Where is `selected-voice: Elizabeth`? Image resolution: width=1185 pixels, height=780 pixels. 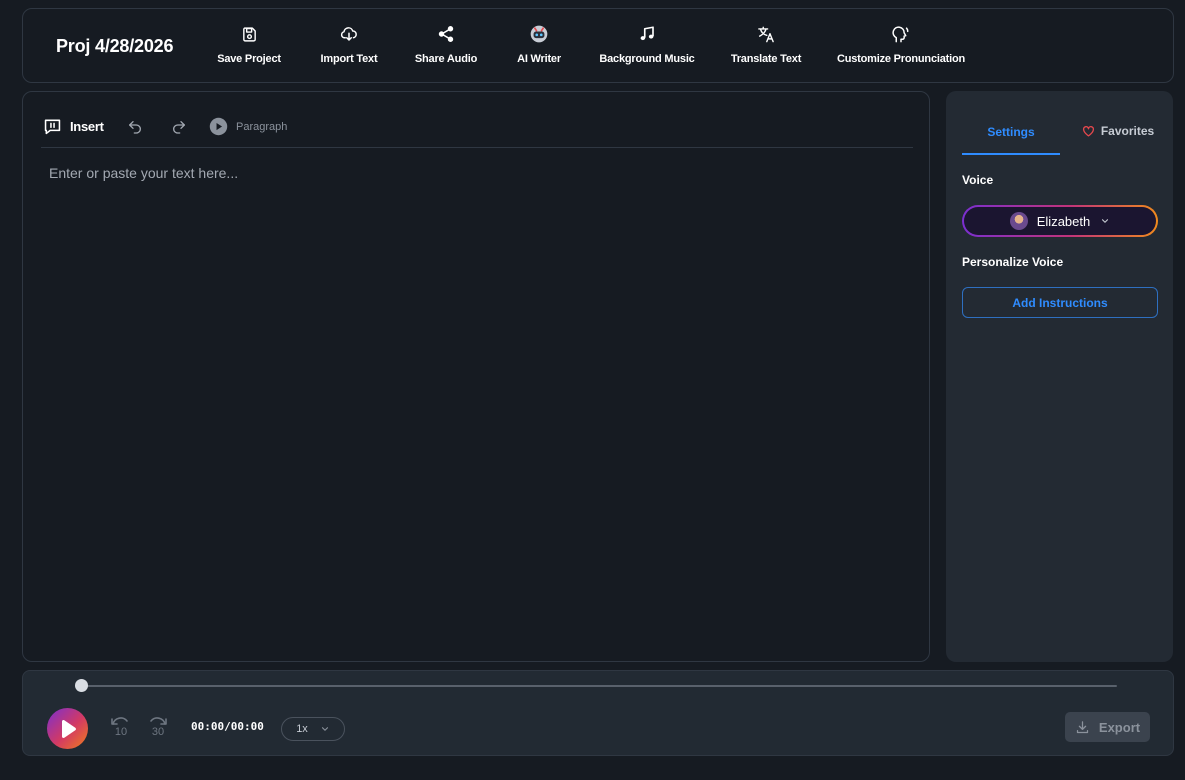 selected-voice: Elizabeth is located at coordinates (1063, 221).